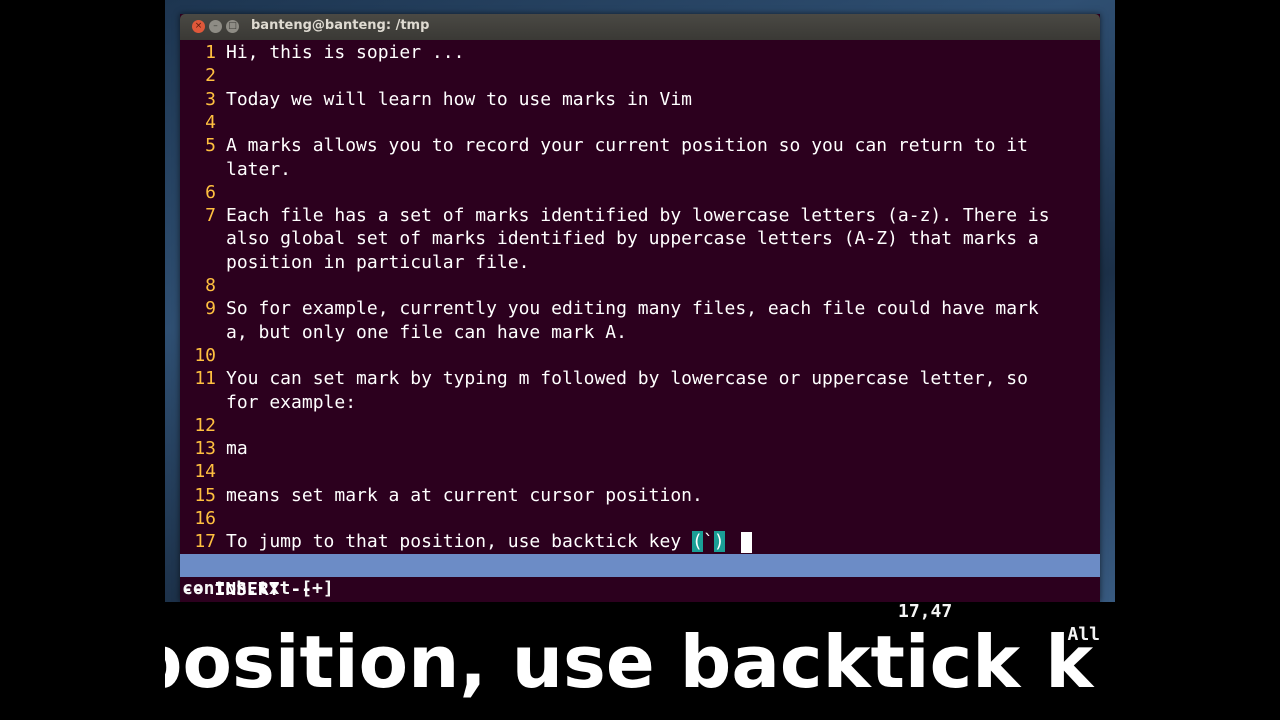 The width and height of the screenshot is (1280, 720). Describe the element at coordinates (629, 662) in the screenshot. I see `caption-text: position, use backtick k` at that location.